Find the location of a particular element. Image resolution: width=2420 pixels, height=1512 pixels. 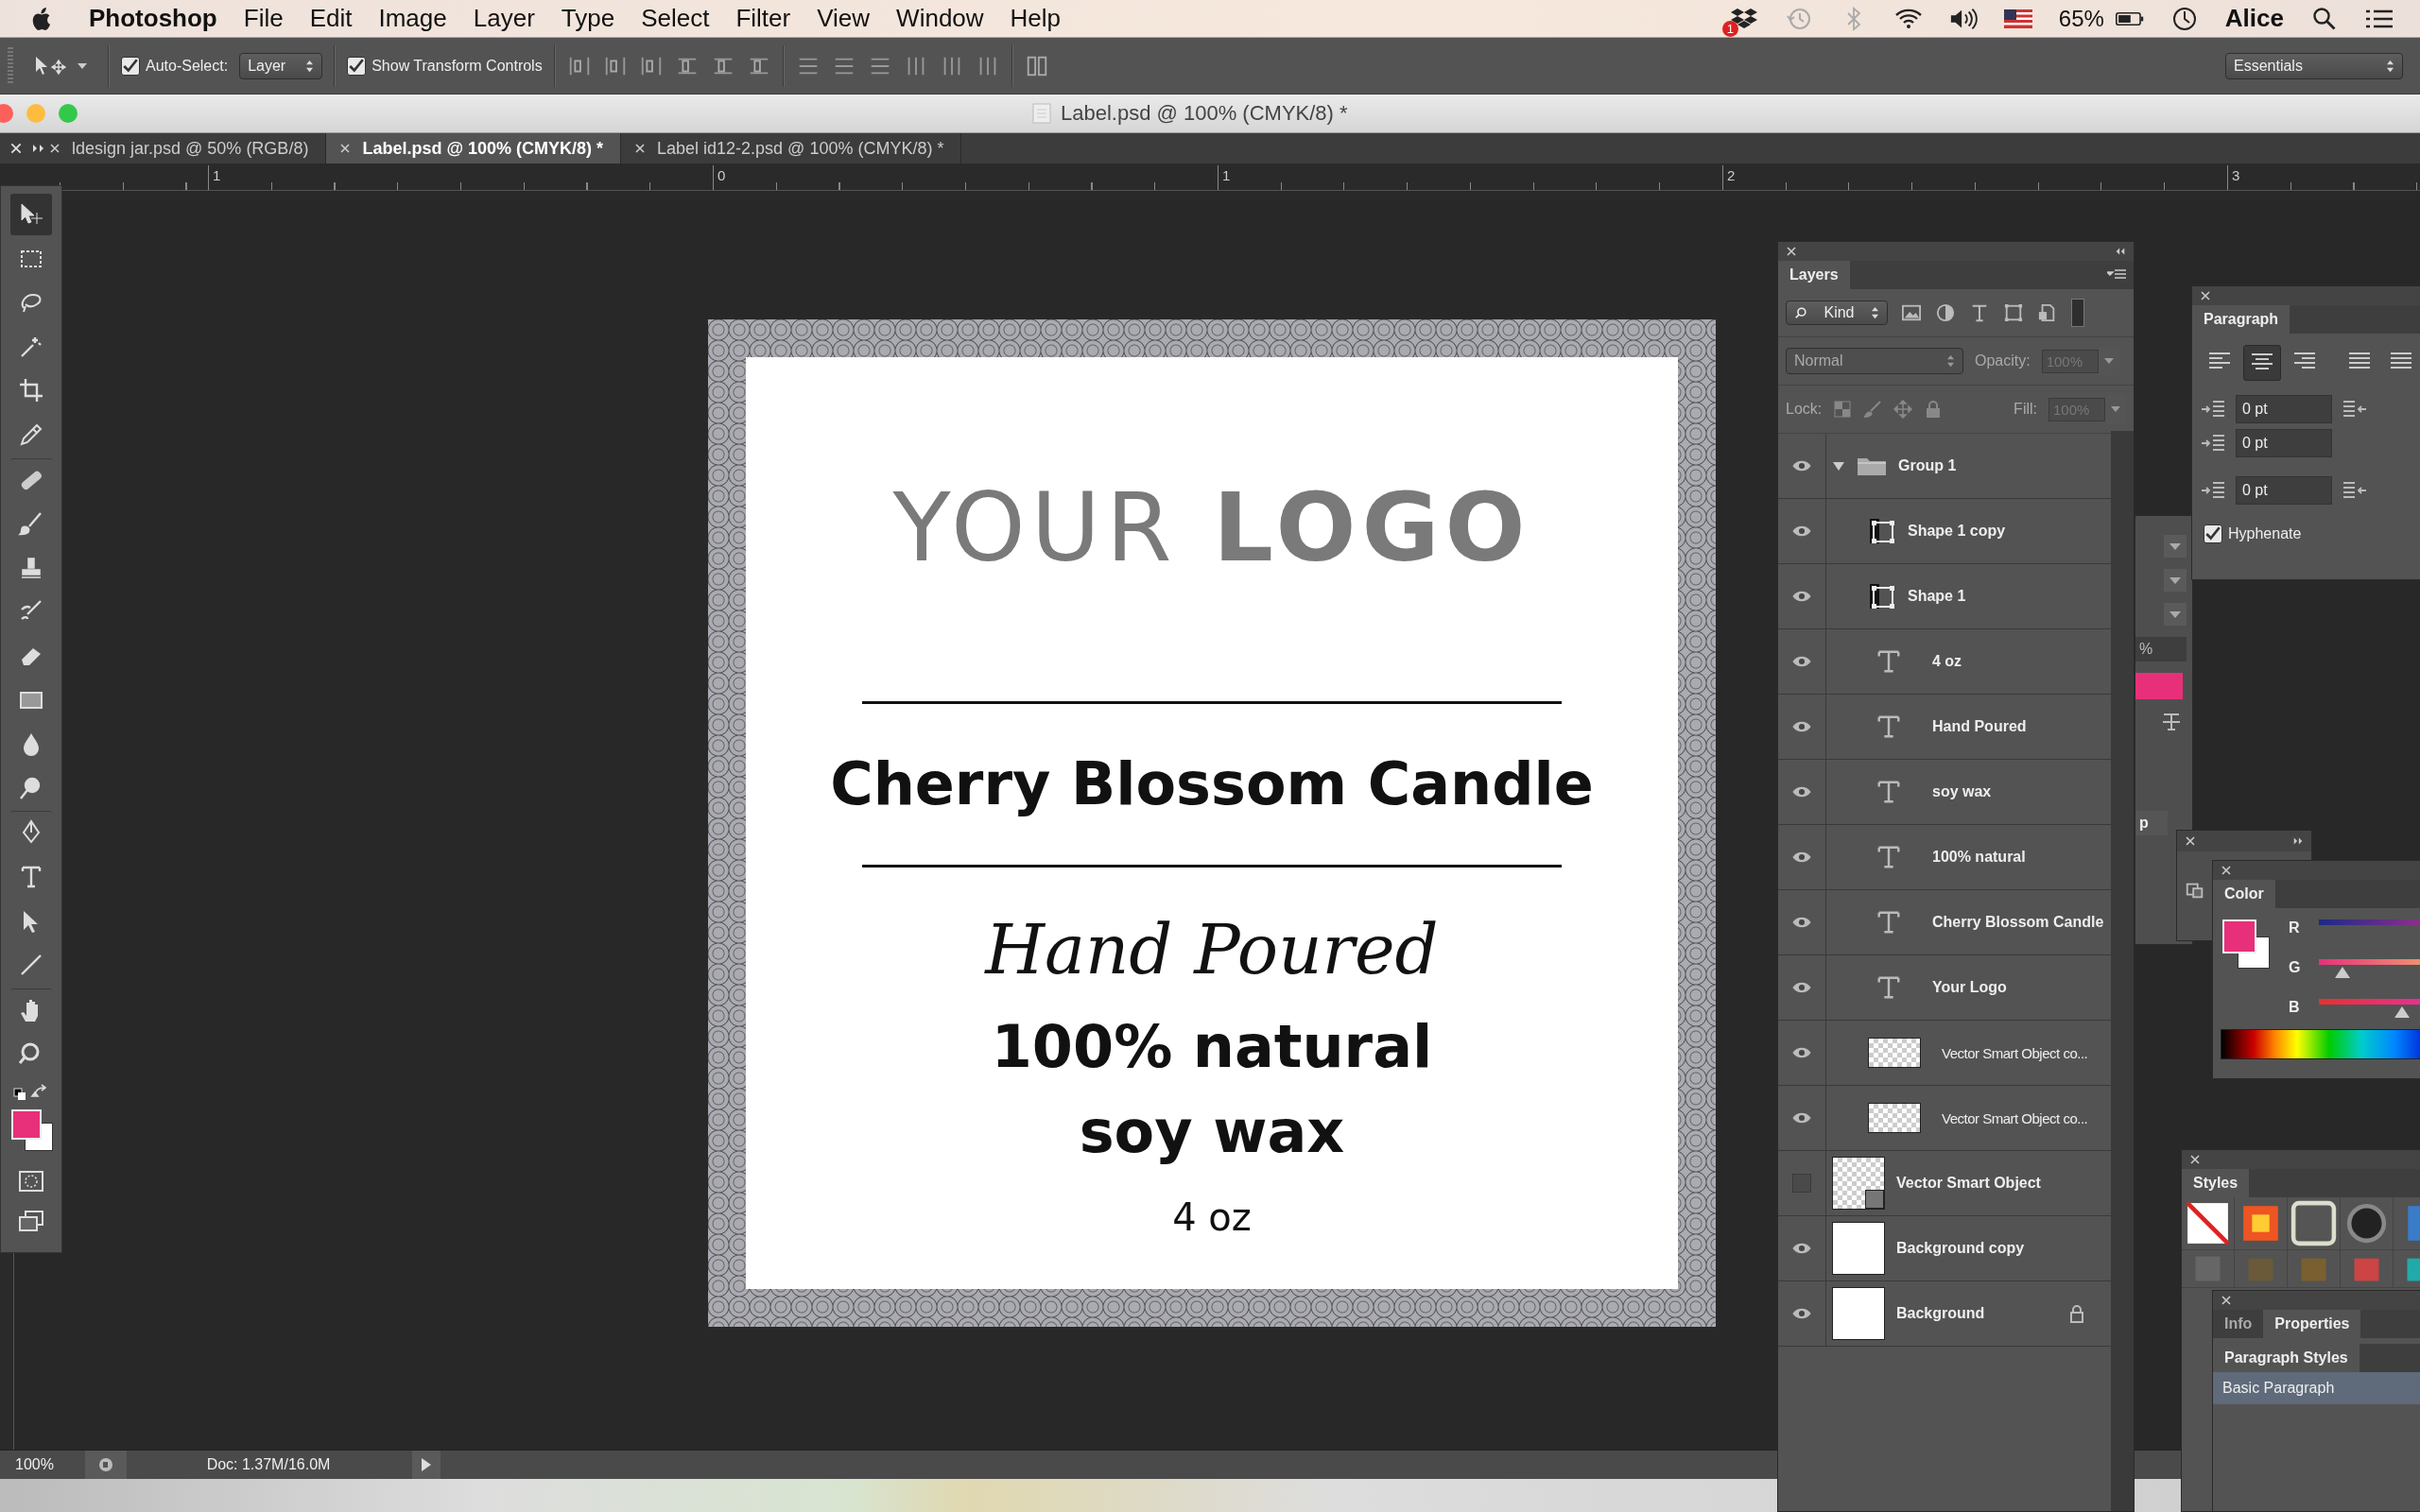

screen-mode-icon is located at coordinates (31, 1220).